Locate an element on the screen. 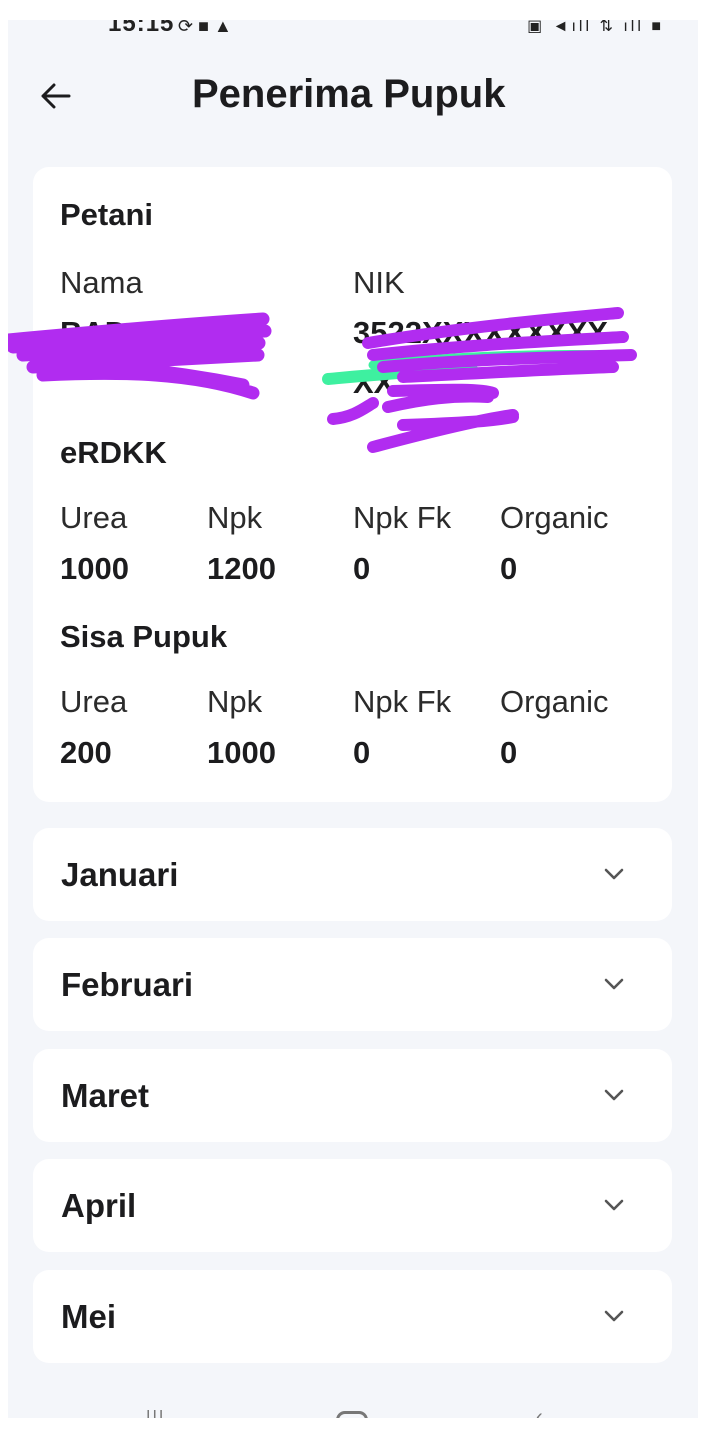 The height and width of the screenshot is (1440, 718). sisa-npk-fk-label: Npk Fk is located at coordinates (402, 701).